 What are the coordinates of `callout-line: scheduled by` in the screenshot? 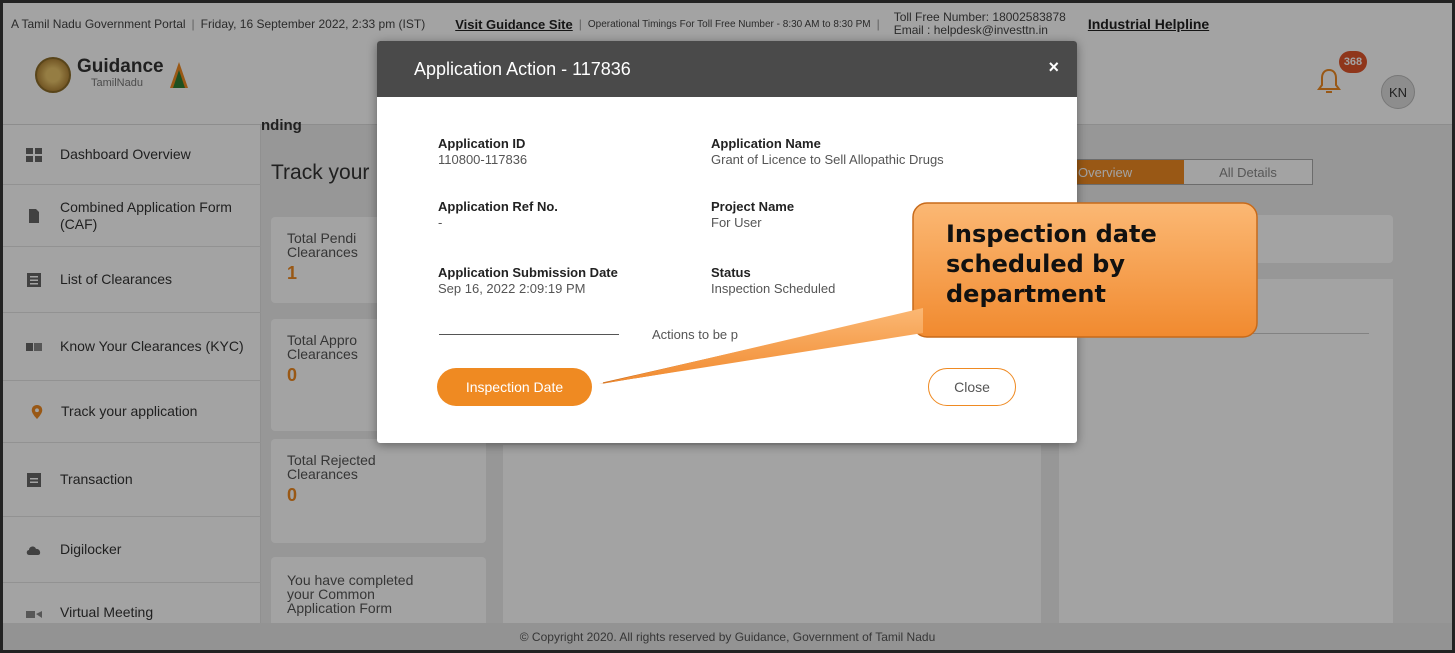 It's located at (1036, 264).